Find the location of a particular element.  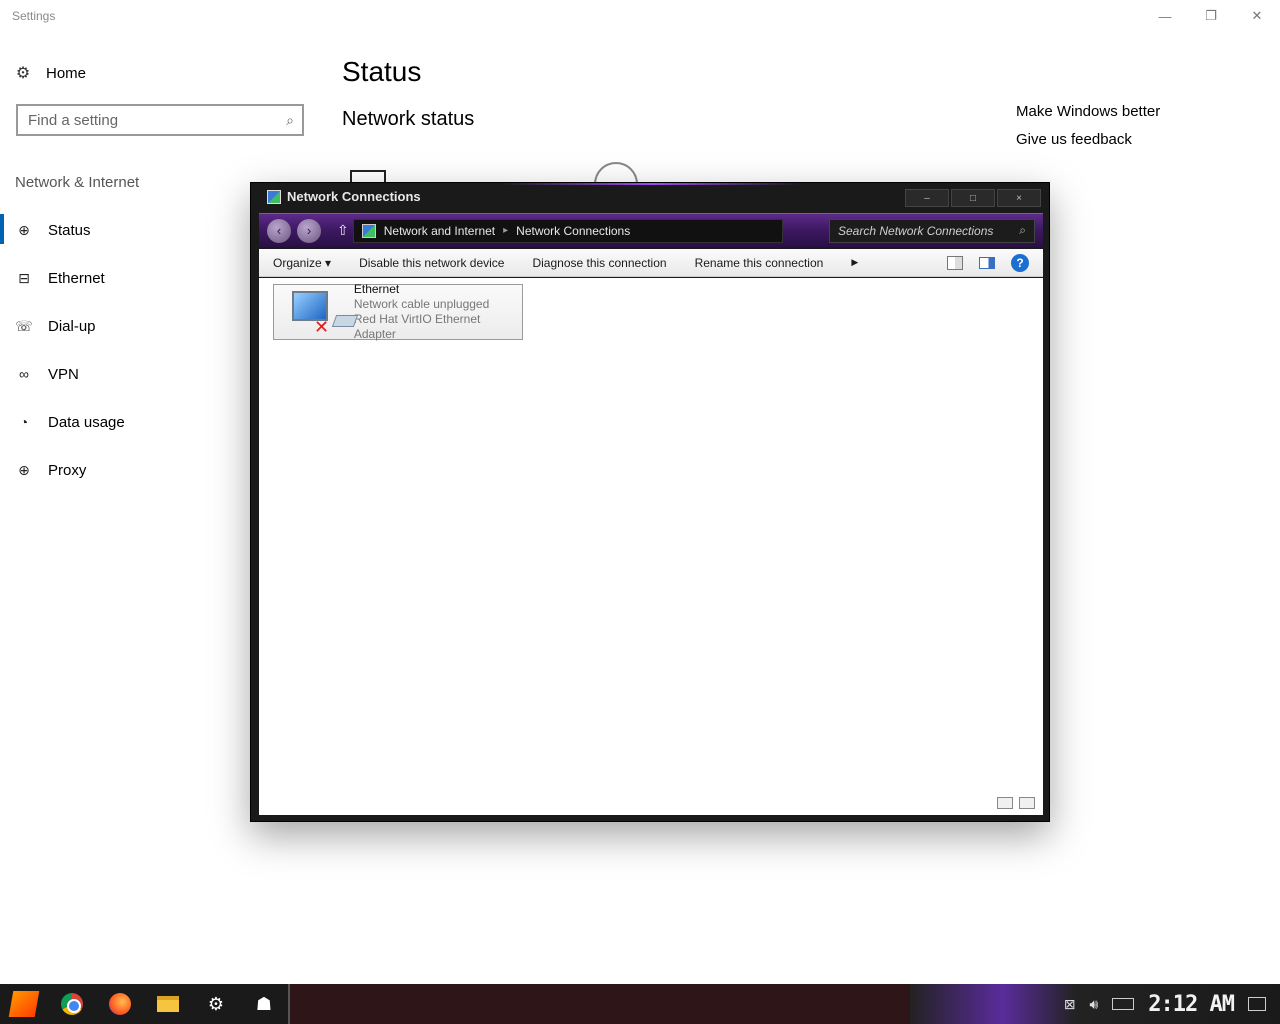

firefox-icon is located at coordinates (120, 1004).